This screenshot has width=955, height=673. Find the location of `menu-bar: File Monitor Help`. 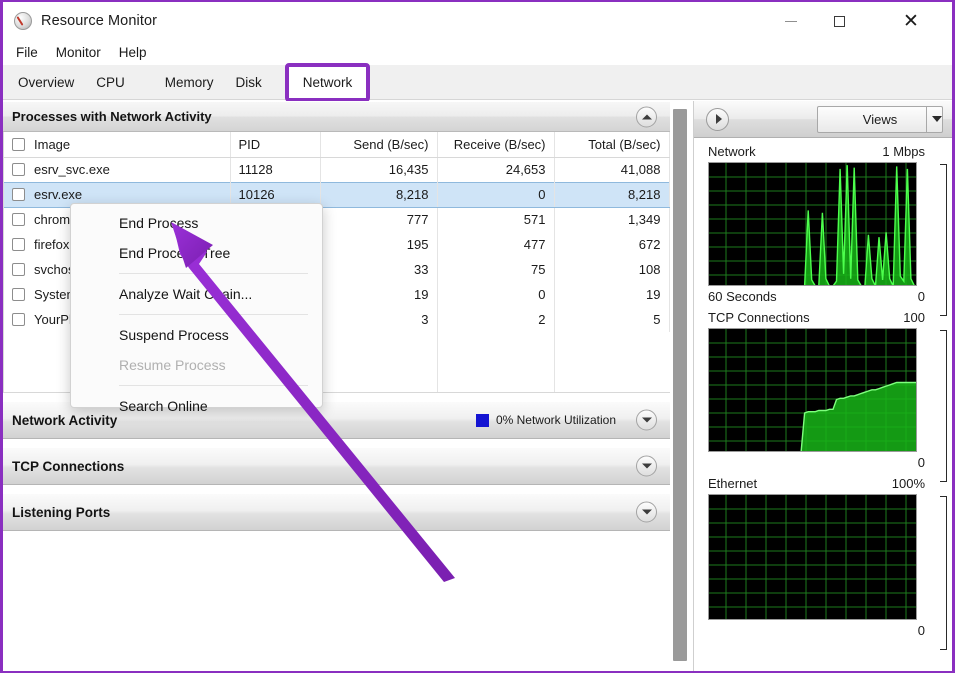

menu-bar: File Monitor Help is located at coordinates (477, 52).